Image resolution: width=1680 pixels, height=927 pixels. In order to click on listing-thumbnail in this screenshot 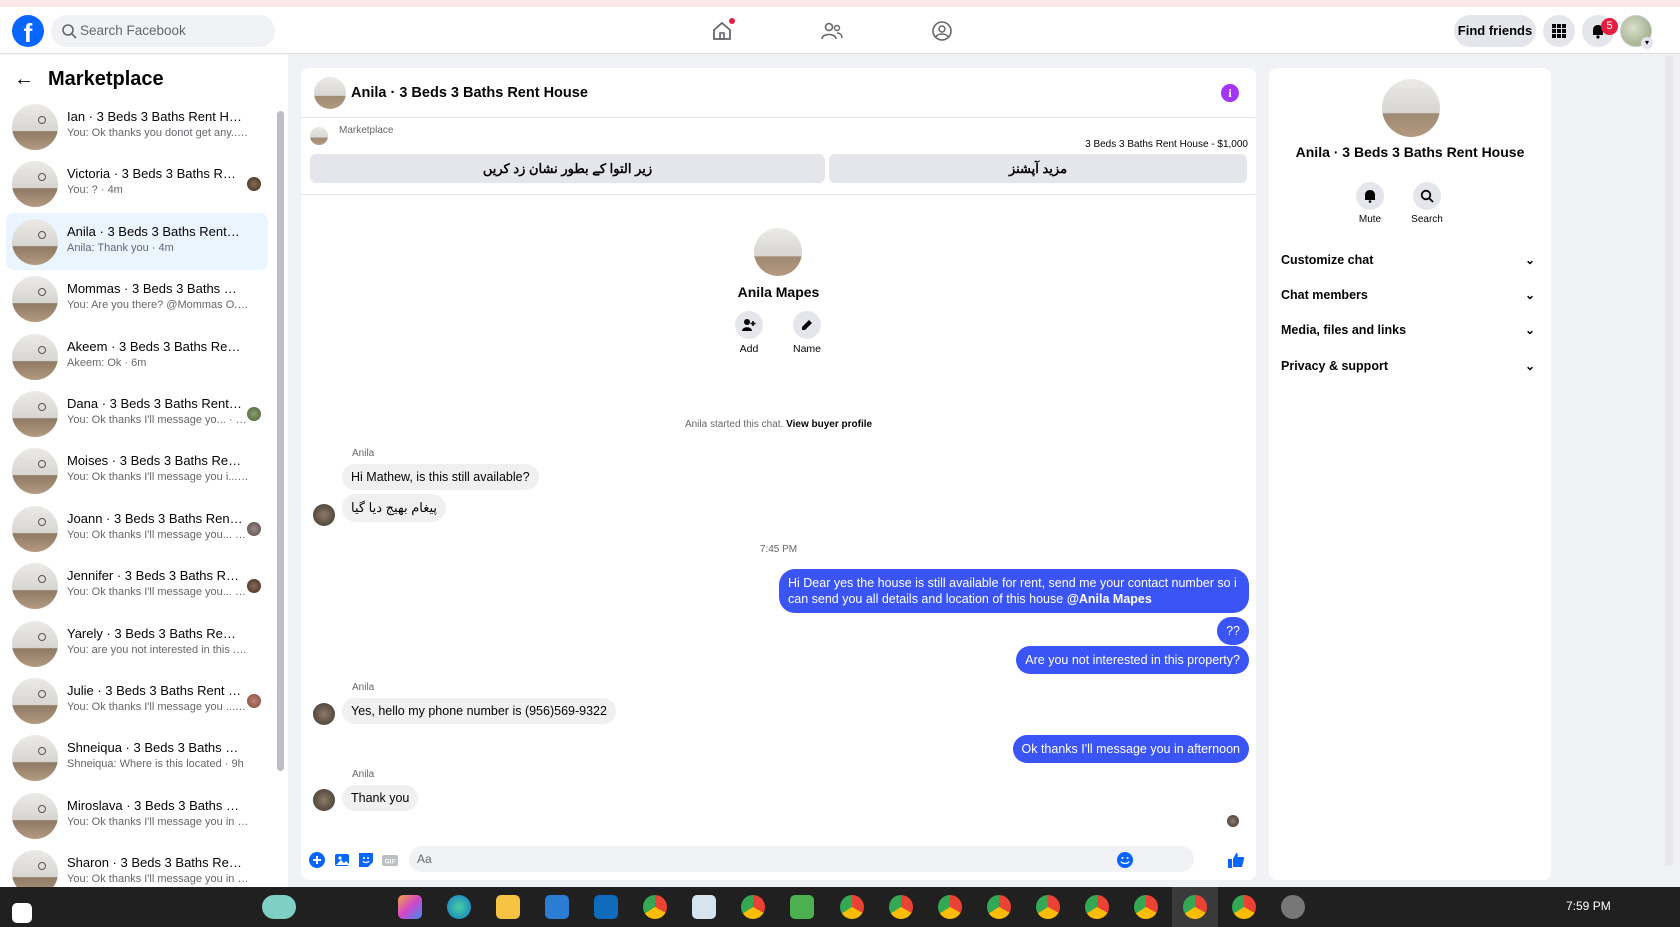, I will do `click(319, 136)`.